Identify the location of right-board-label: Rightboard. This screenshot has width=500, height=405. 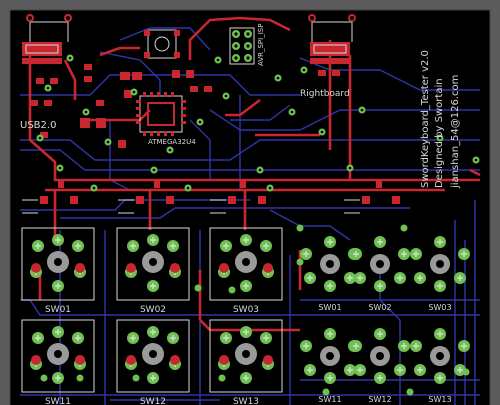
(325, 94).